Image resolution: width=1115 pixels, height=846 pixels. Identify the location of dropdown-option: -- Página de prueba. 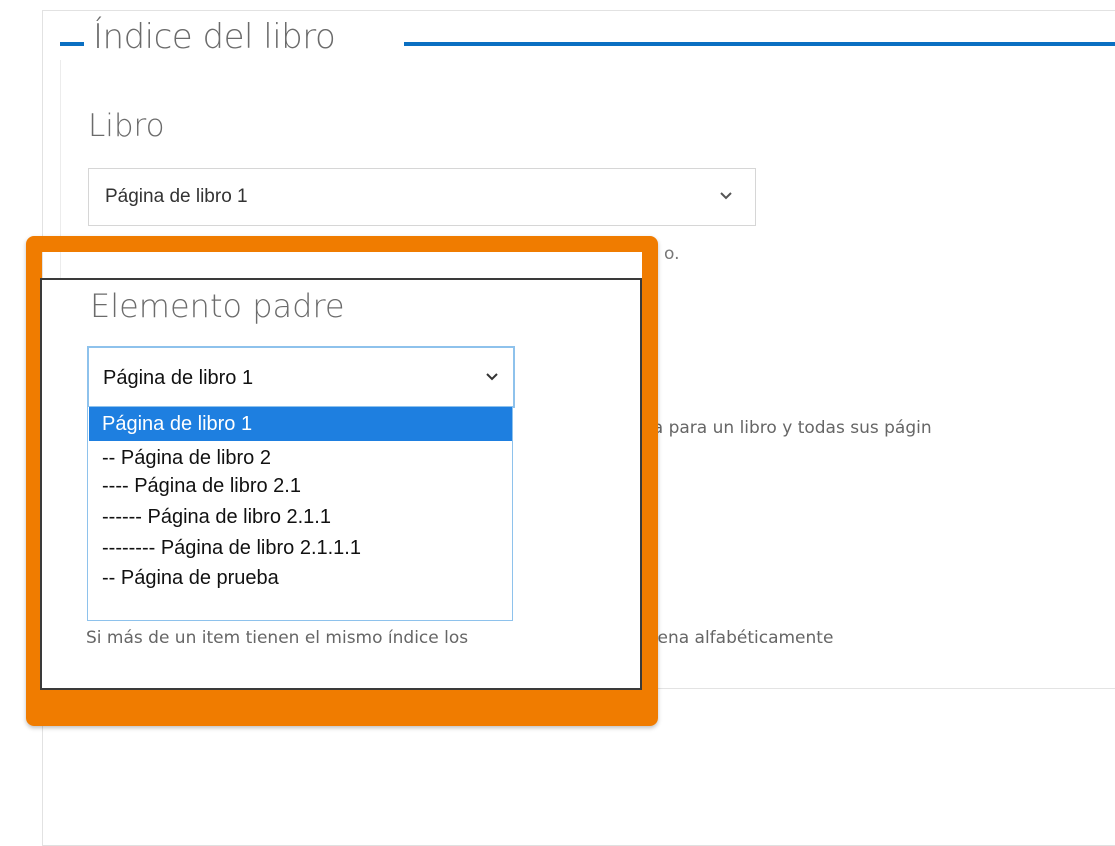
(300, 578).